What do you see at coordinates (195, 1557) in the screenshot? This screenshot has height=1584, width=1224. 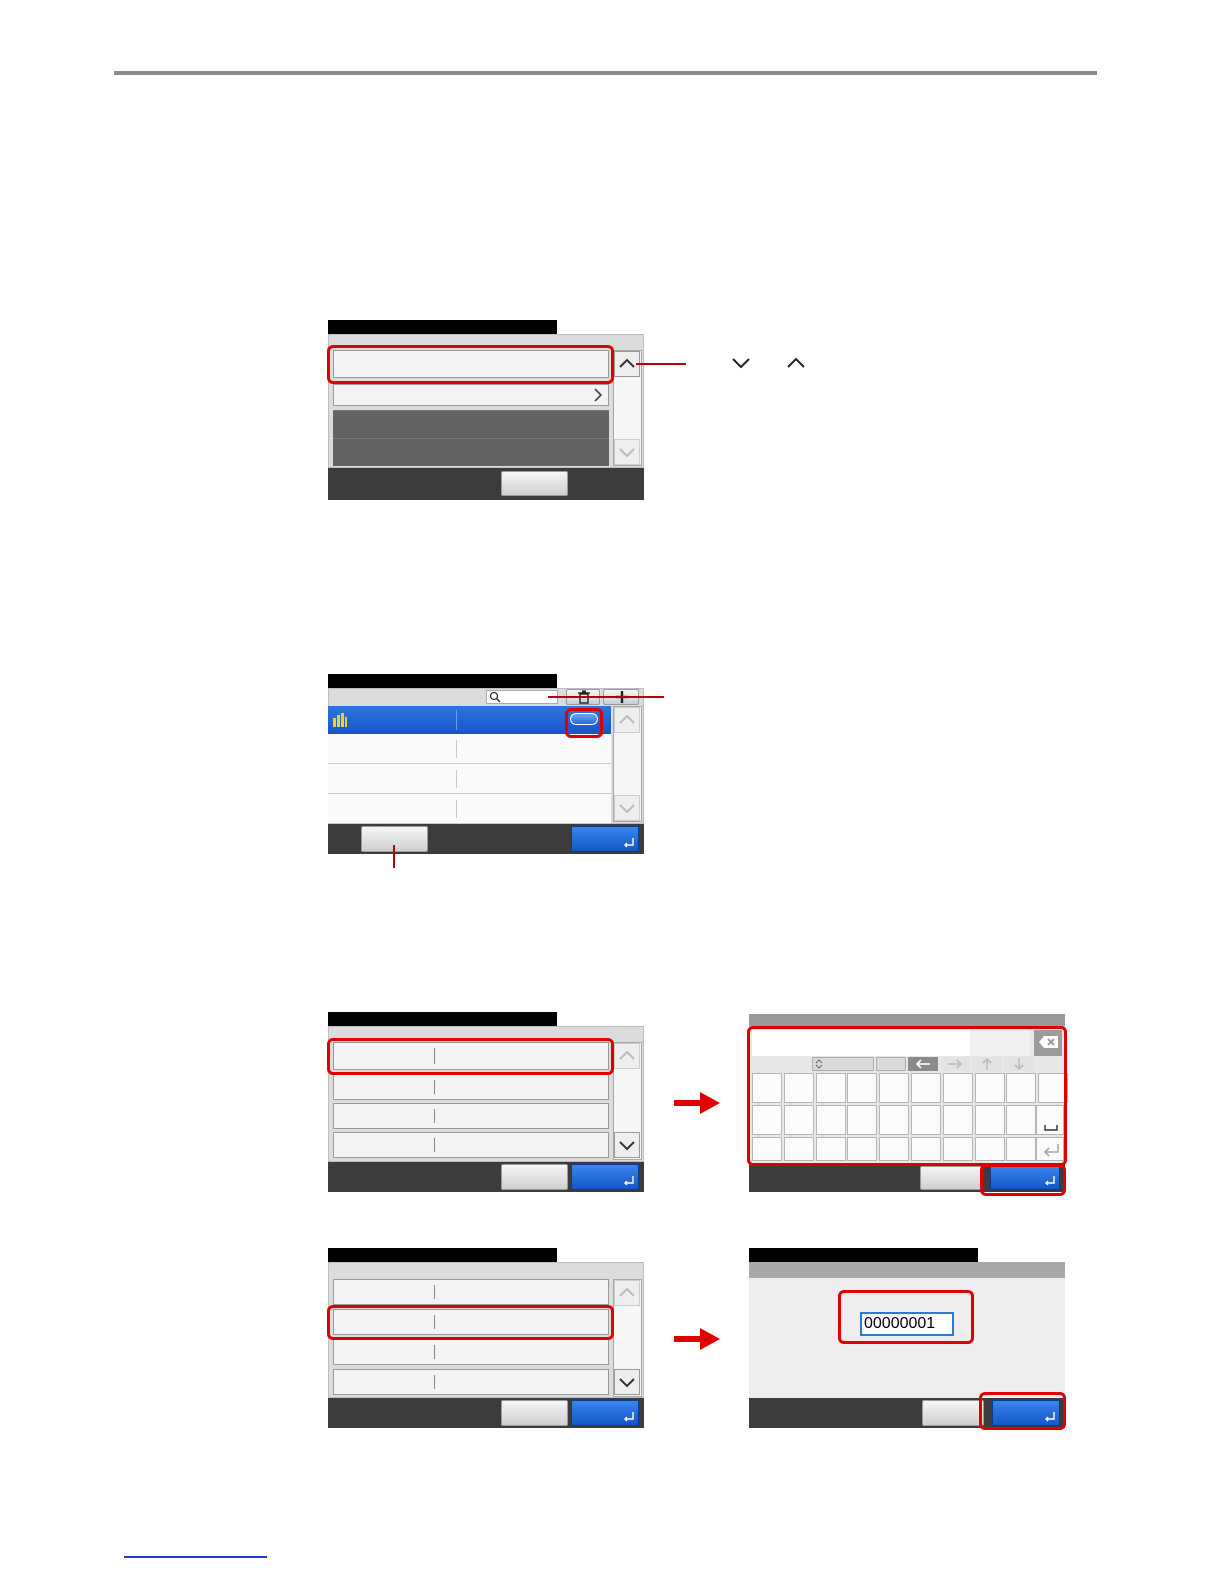 I see `footer-link-underline` at bounding box center [195, 1557].